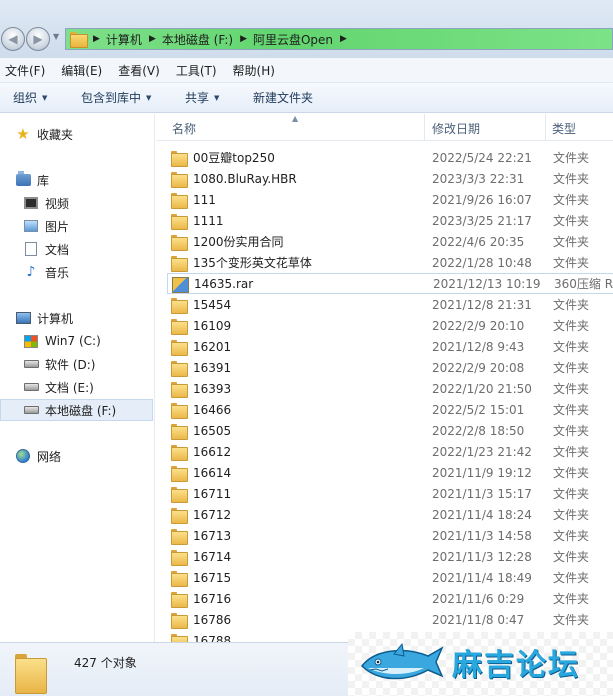  What do you see at coordinates (390, 472) in the screenshot?
I see `table-row: 16614 2021/11/9 19:12 文件夹` at bounding box center [390, 472].